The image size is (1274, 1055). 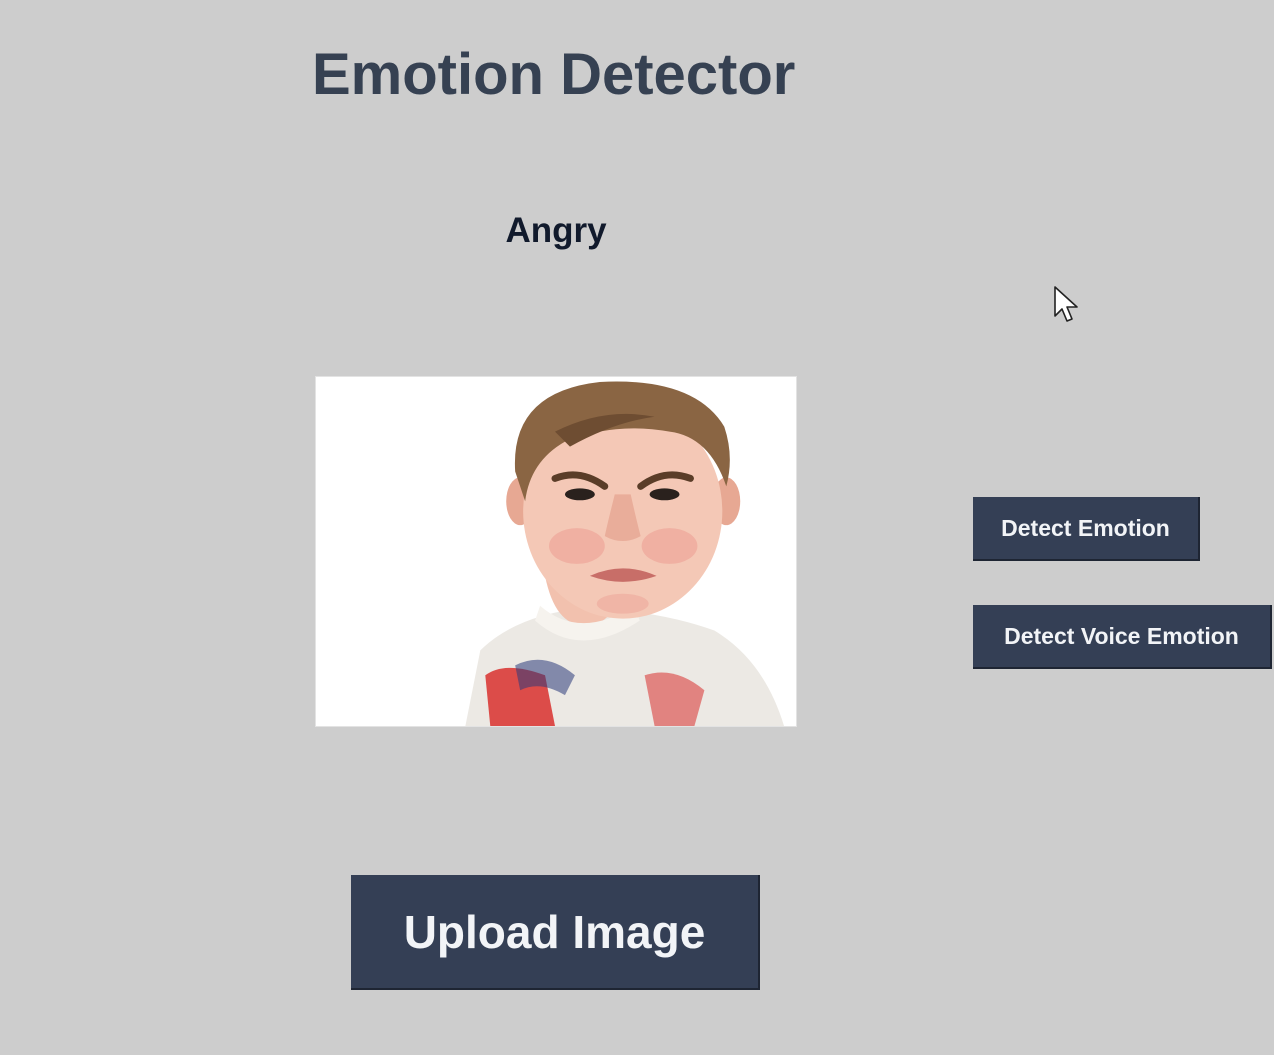 I want to click on uploaded-image-preview, so click(x=556, y=551).